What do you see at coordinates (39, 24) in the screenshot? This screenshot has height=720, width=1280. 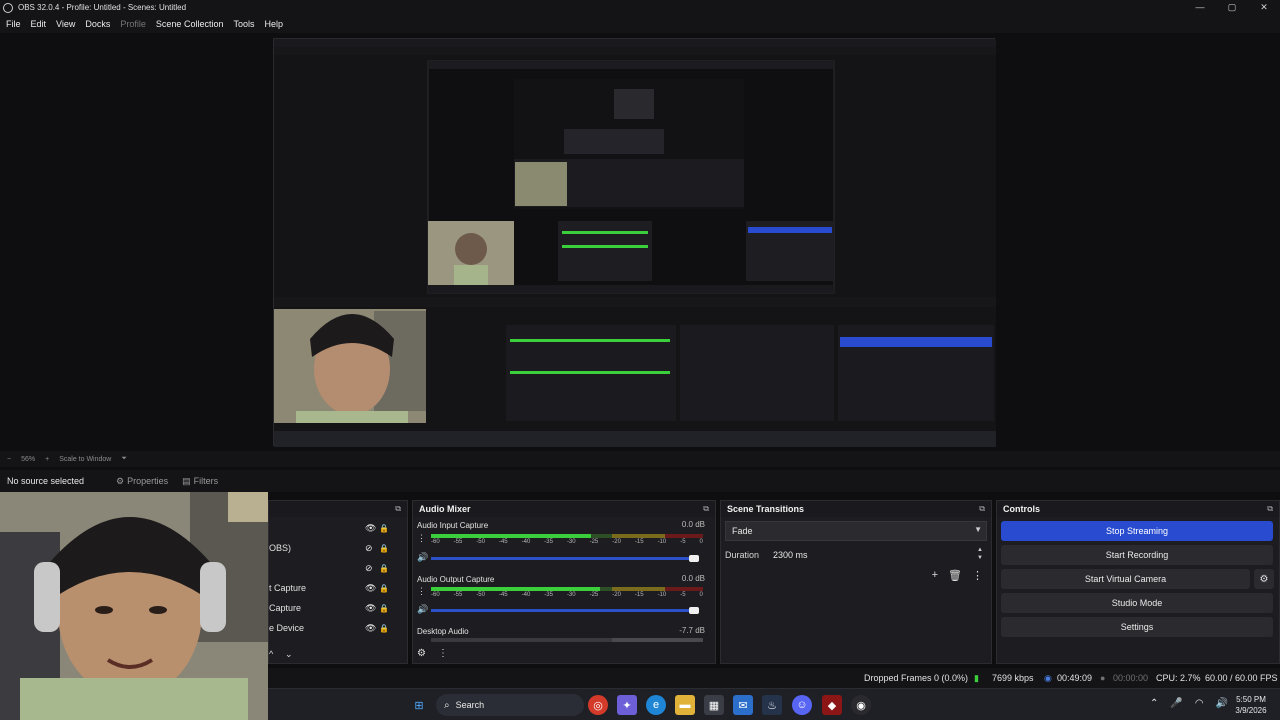 I see `menu-edit: Edit` at bounding box center [39, 24].